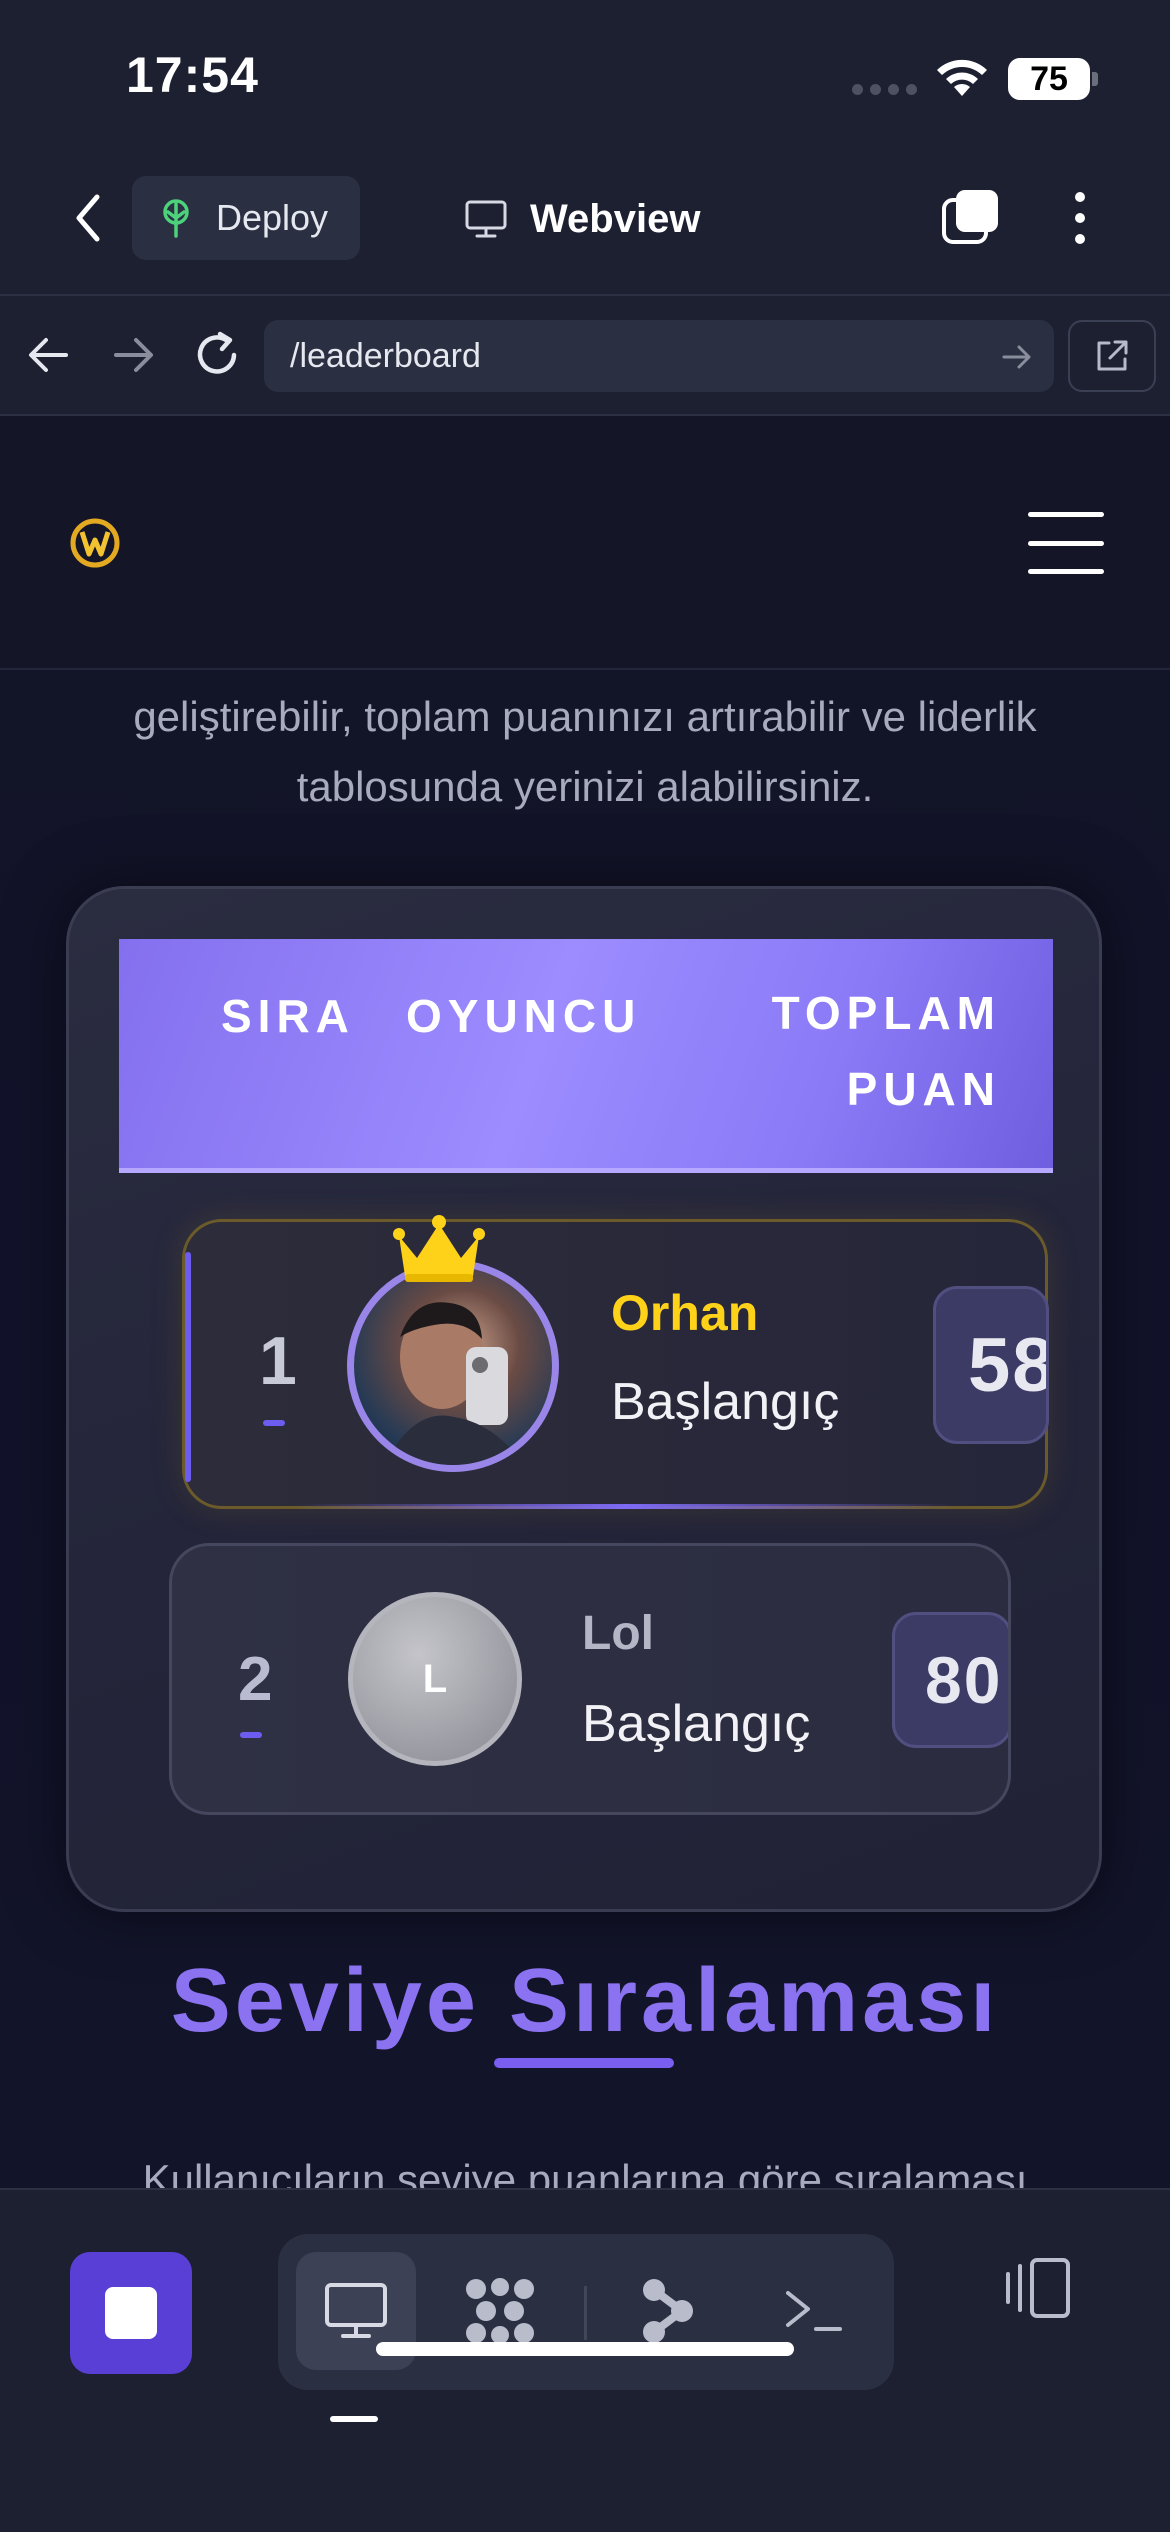 This screenshot has width=1170, height=2532. What do you see at coordinates (886, 1051) in the screenshot?
I see `column-header-score-text: TOPLAM PUAN` at bounding box center [886, 1051].